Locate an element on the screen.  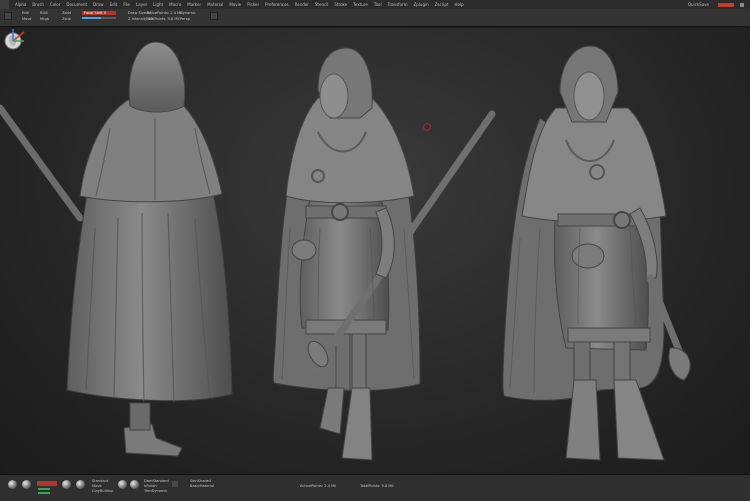
menu-item-alpha: Alpha is located at coordinates (20, 4).